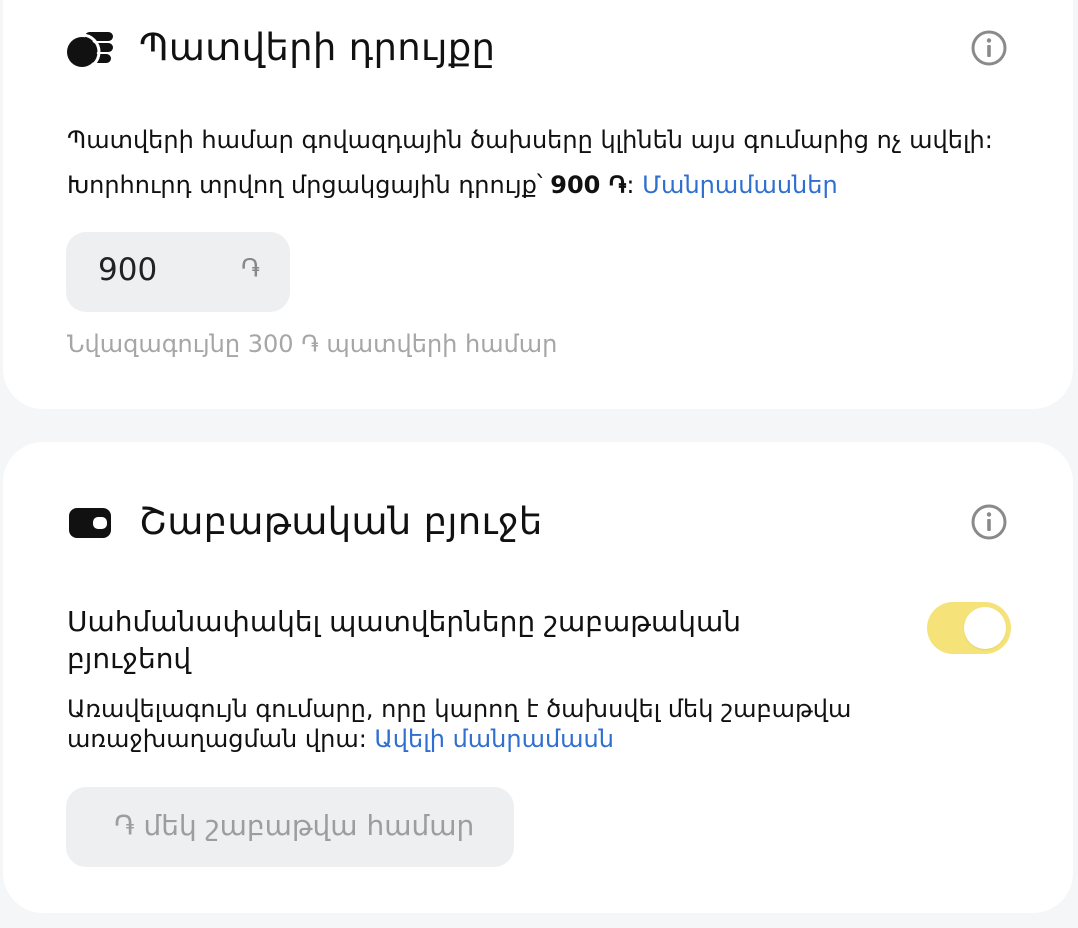 The height and width of the screenshot is (928, 1078). What do you see at coordinates (740, 185) in the screenshot?
I see `details-link: Մանրամասներ` at bounding box center [740, 185].